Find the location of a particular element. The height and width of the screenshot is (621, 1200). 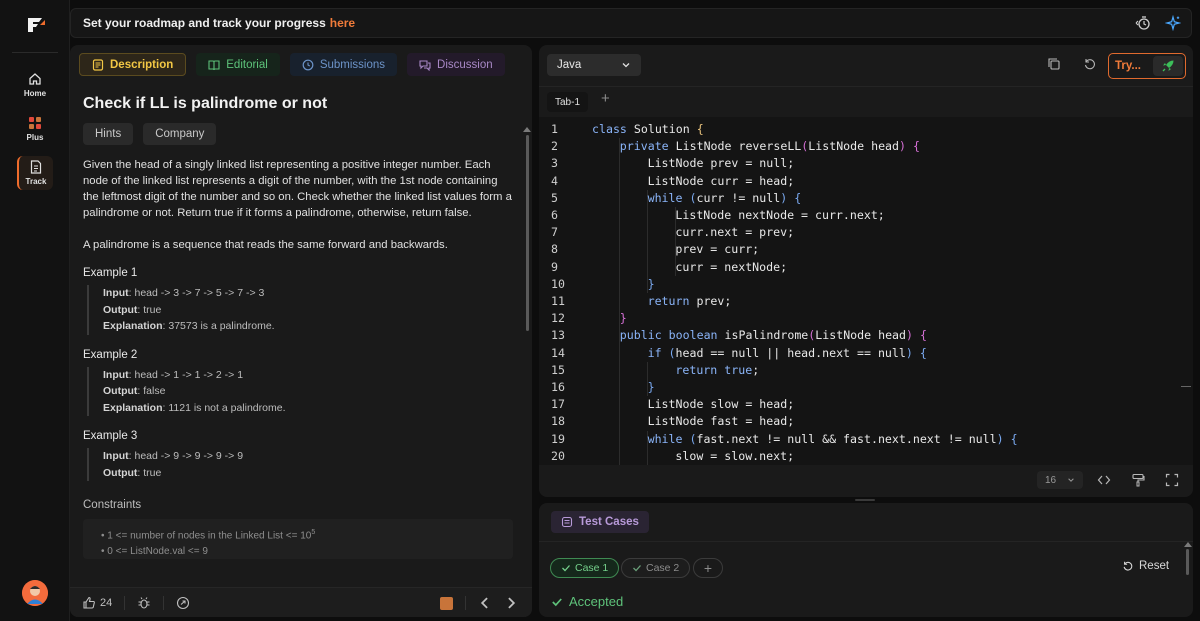

avatar is located at coordinates (35, 593).